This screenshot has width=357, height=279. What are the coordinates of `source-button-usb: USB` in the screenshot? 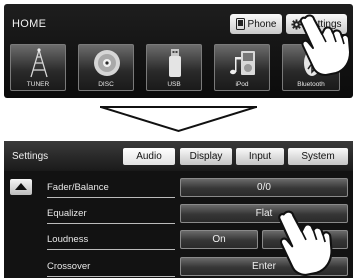 It's located at (174, 67).